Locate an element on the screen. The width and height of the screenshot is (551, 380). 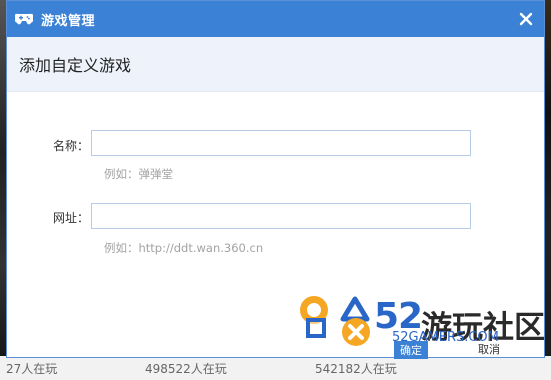
name-label: 名称： is located at coordinates (71, 146).